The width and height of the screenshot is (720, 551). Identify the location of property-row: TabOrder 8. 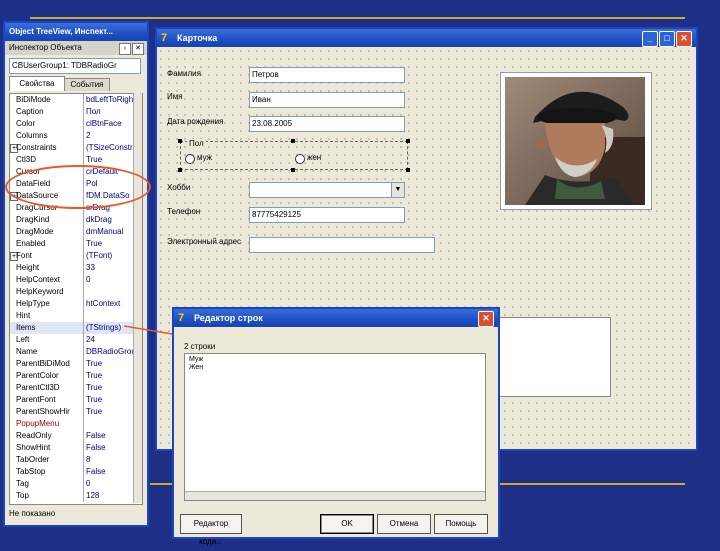
(76, 460).